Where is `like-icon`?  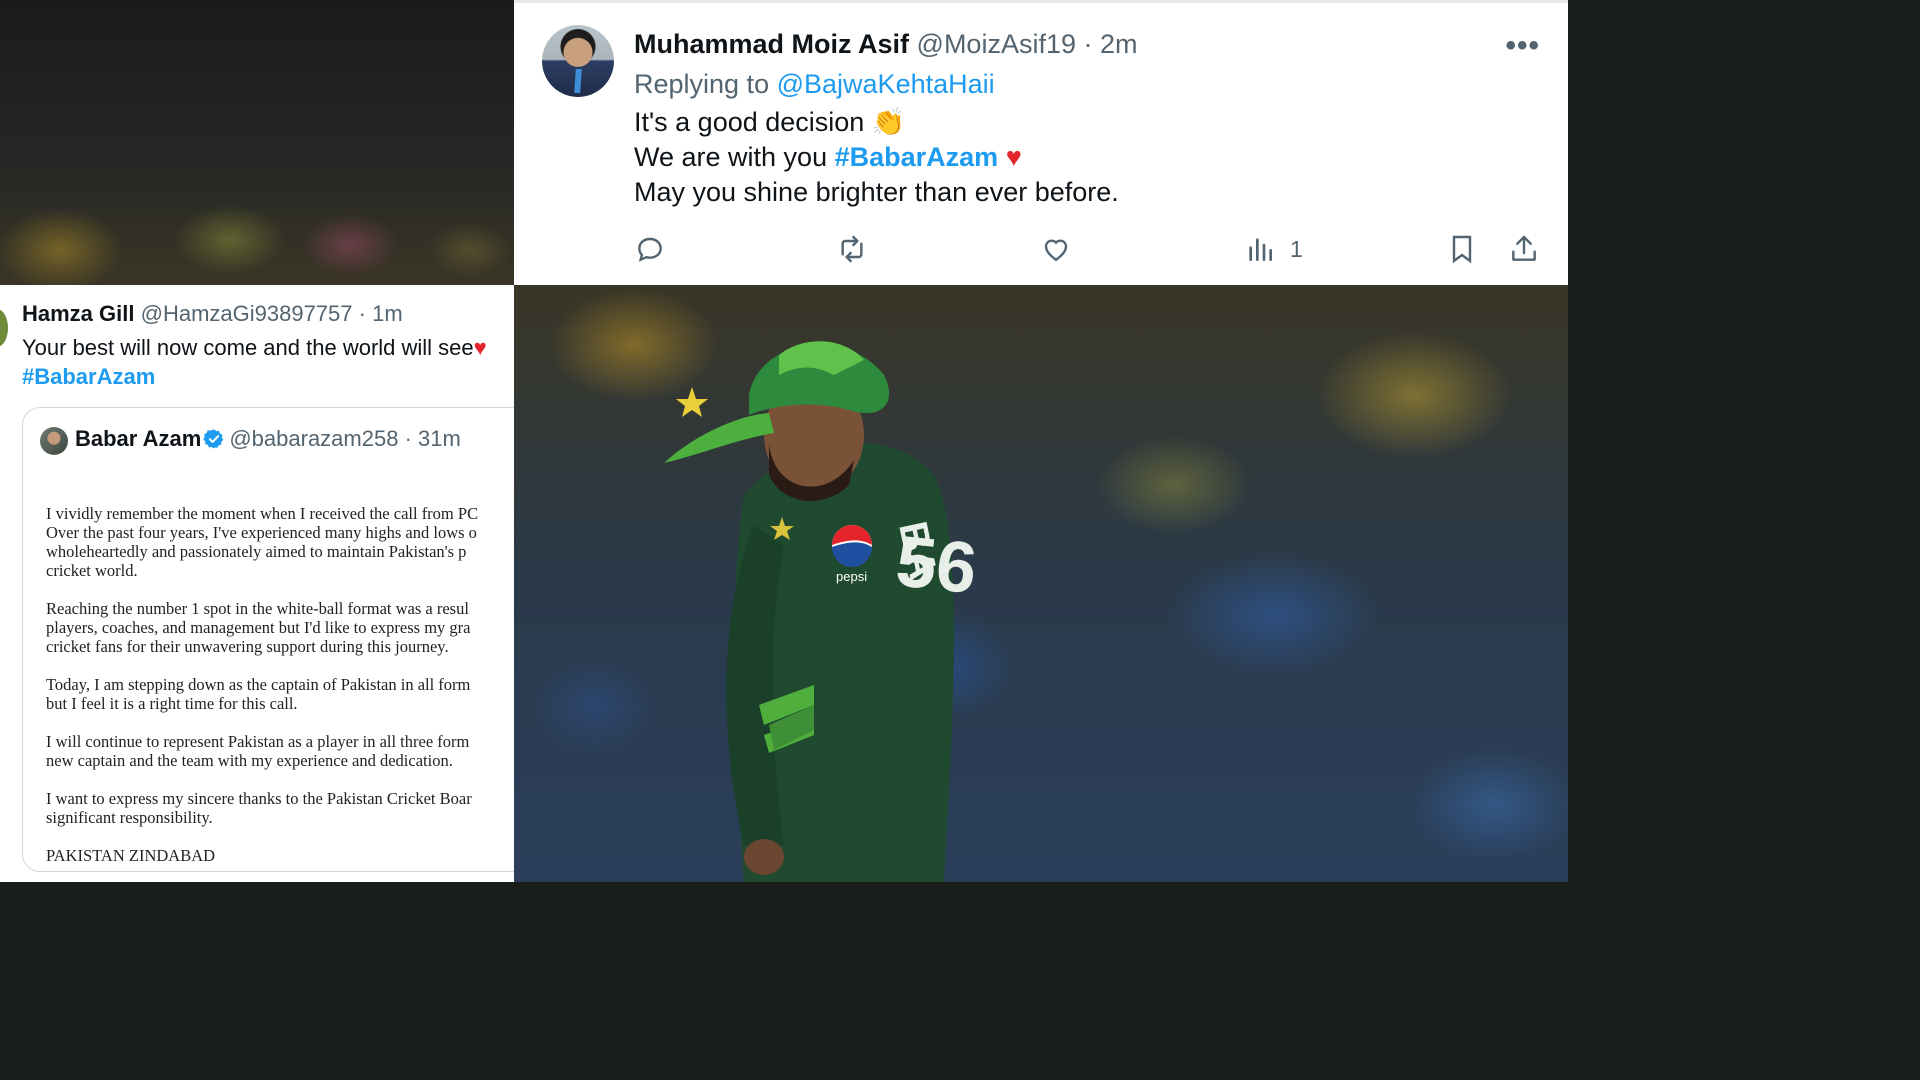
like-icon is located at coordinates (1056, 250).